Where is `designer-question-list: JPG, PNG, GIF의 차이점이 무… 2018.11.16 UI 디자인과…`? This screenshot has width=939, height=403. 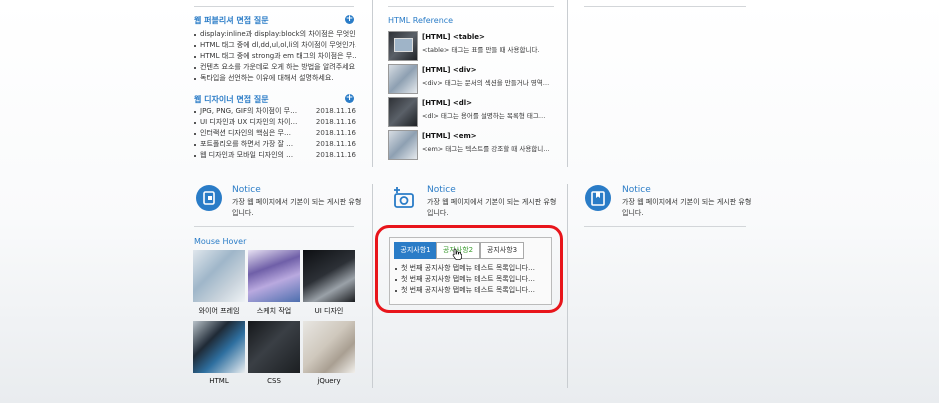 designer-question-list: JPG, PNG, GIF의 차이점이 무… 2018.11.16 UI 디자인과… is located at coordinates (275, 133).